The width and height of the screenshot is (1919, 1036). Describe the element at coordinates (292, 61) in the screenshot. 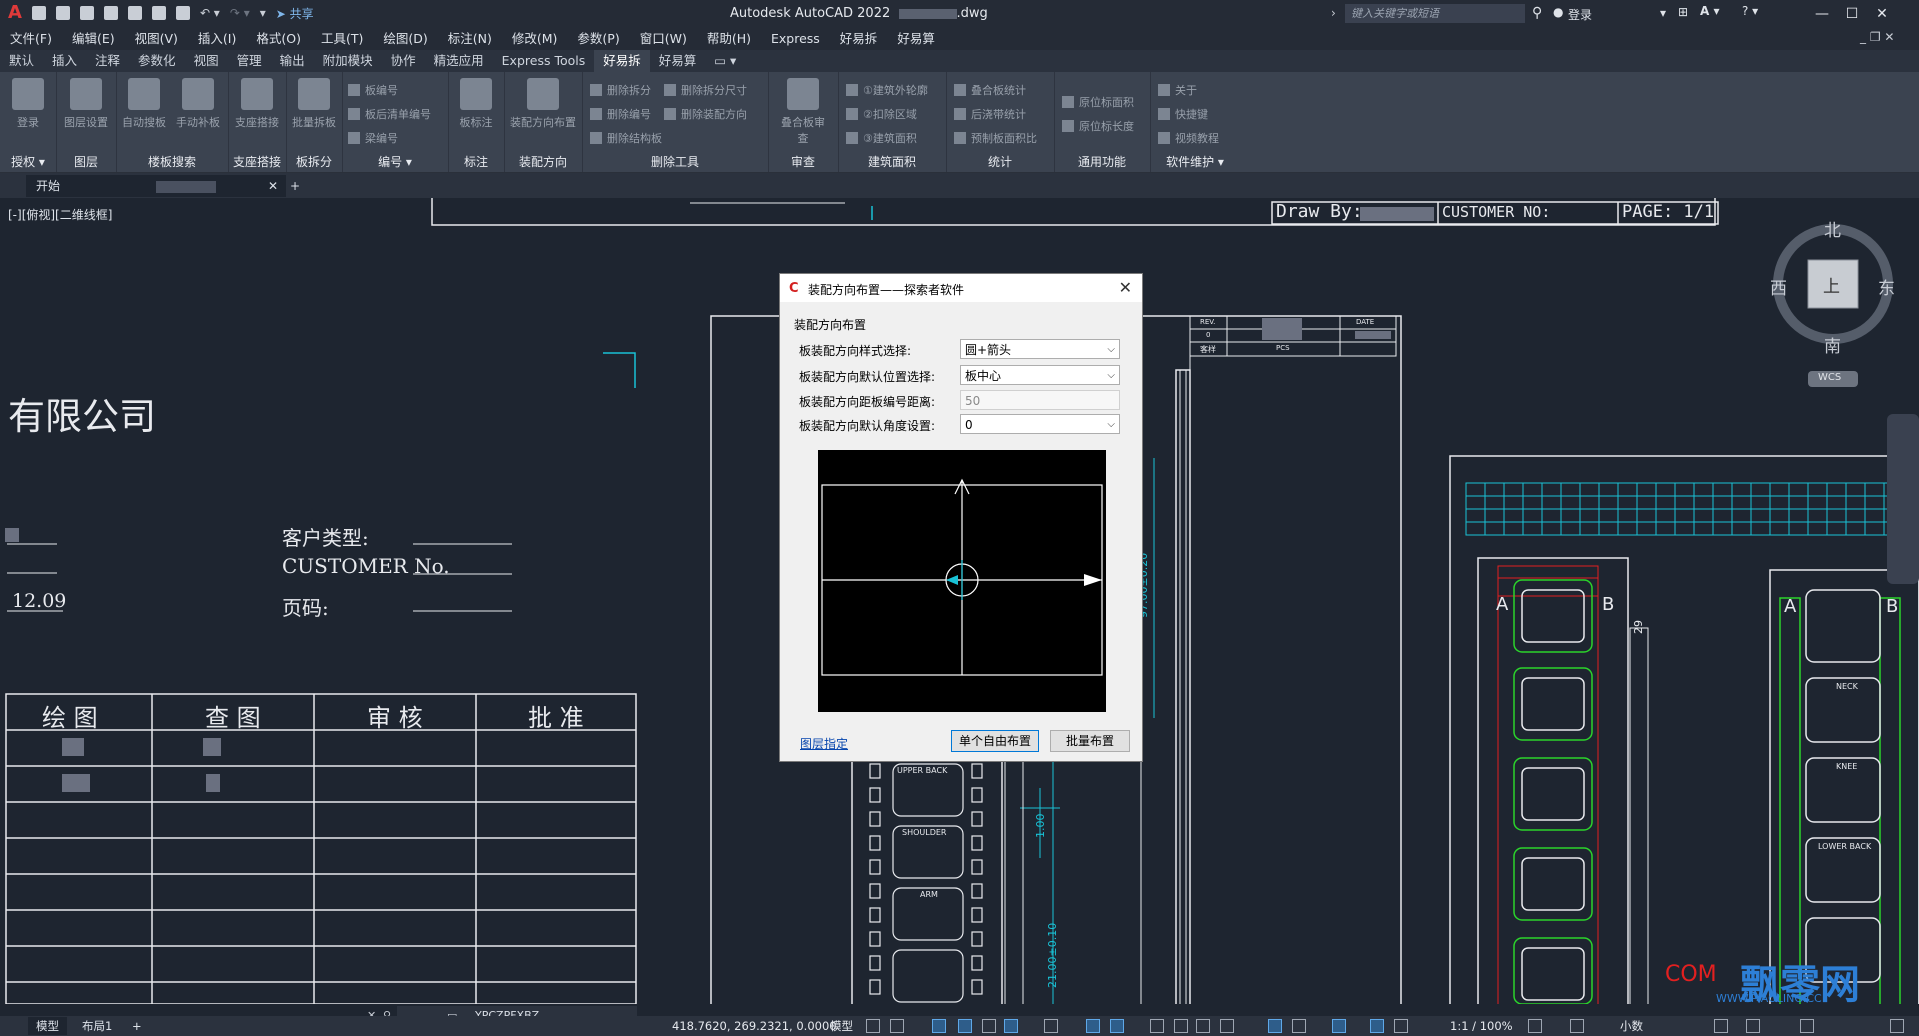

I see `ribbon-tab: 输出` at that location.